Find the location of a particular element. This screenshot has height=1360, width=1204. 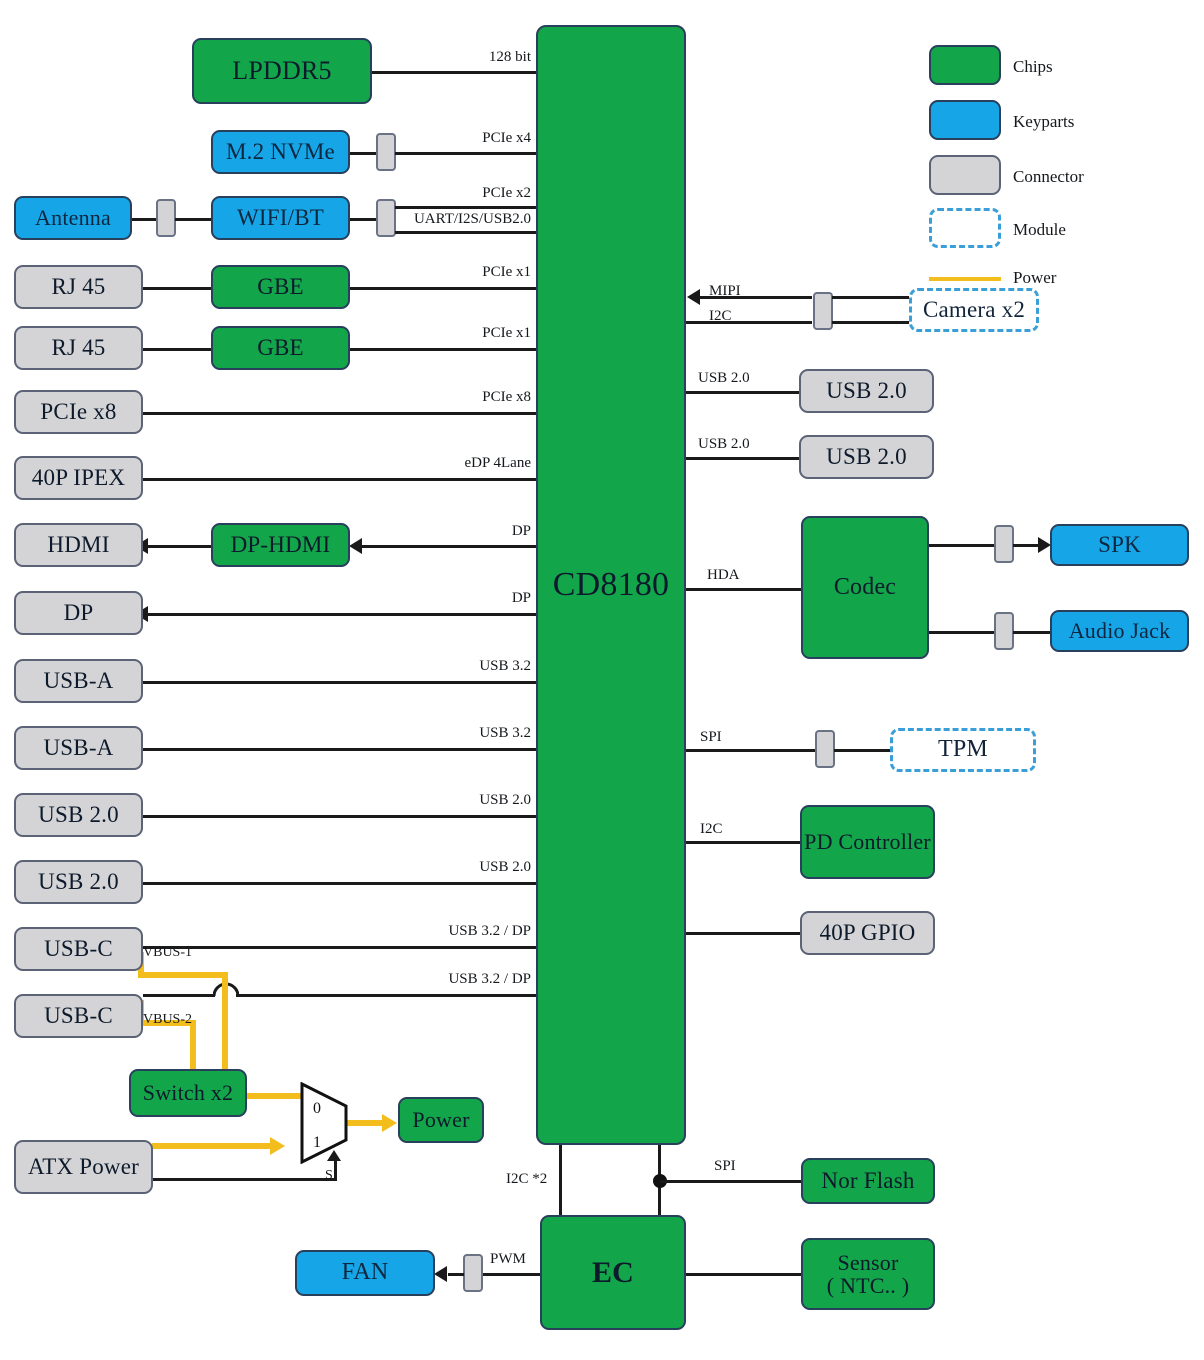

bus-label-hda: HDA is located at coordinates (723, 575).